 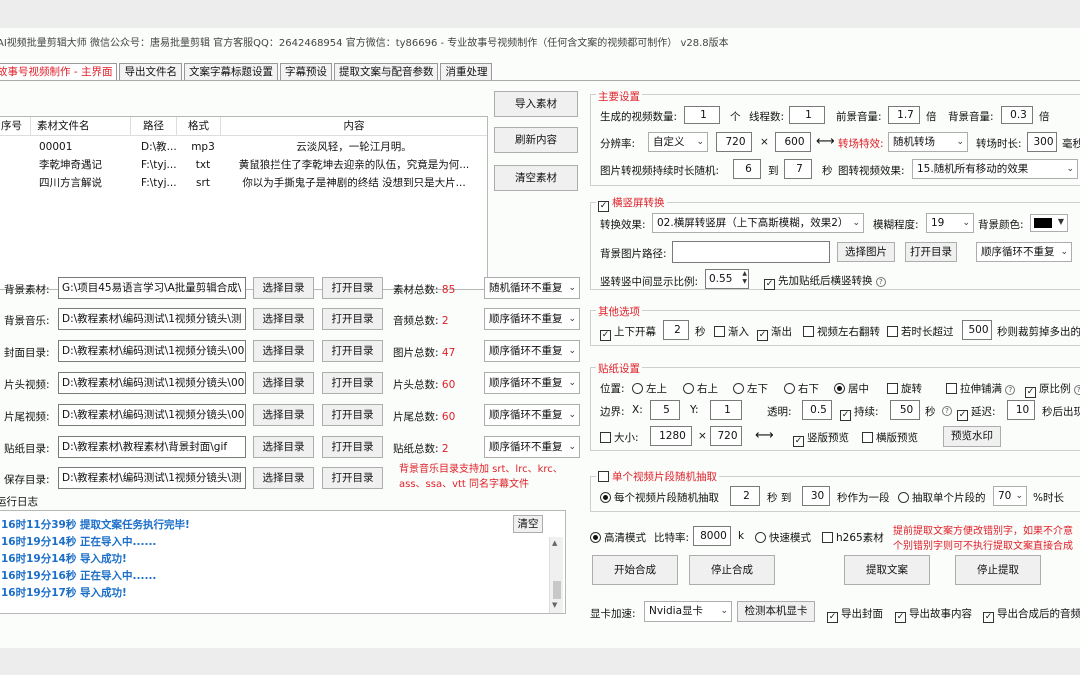 I want to click on transition-select: 随机转场 ⌄, so click(x=928, y=142).